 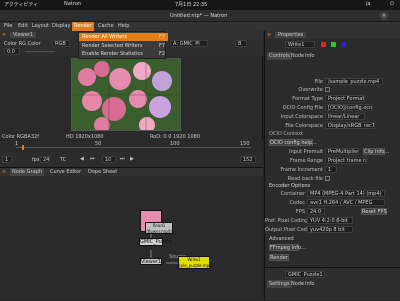 I want to click on end-frame-field: 152, so click(x=248, y=159).